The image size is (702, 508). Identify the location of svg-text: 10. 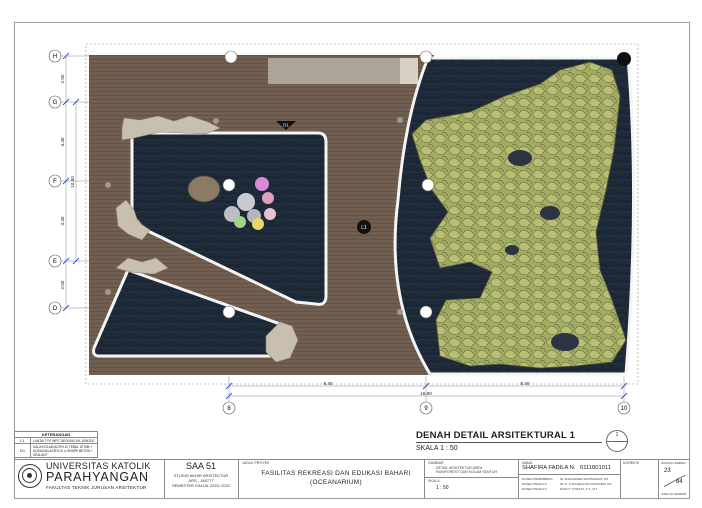
(624, 409).